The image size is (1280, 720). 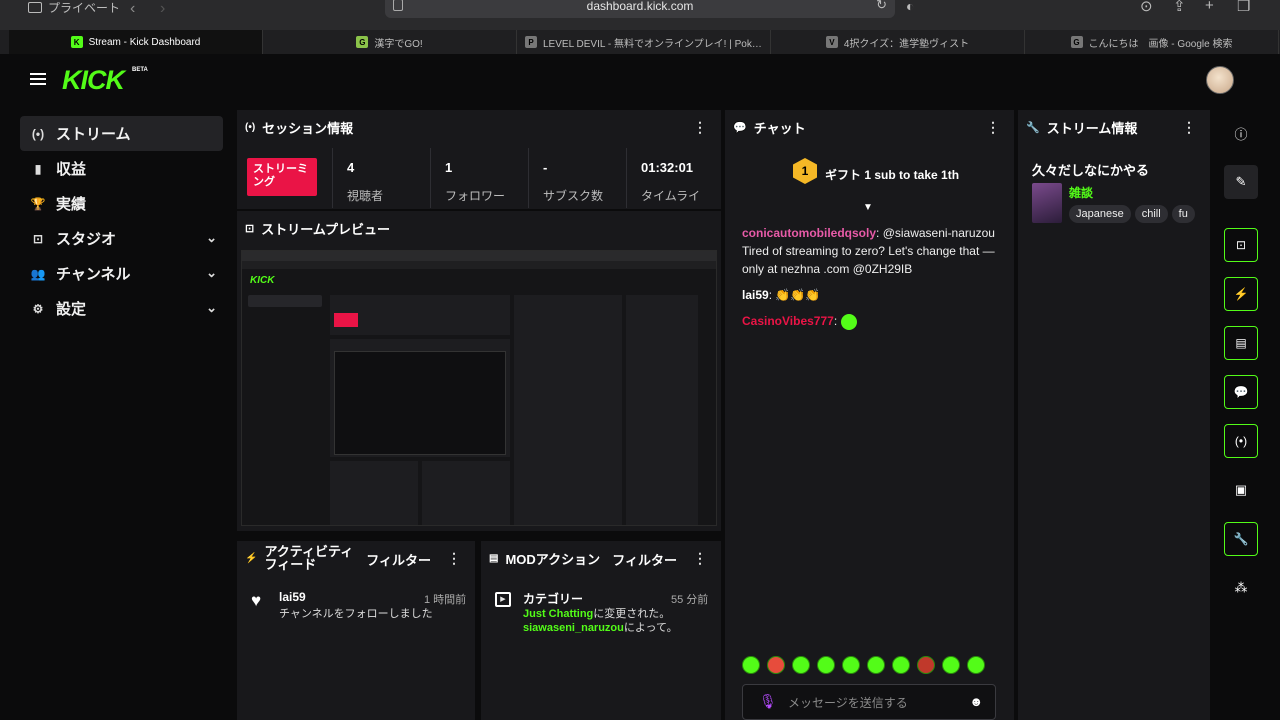 I want to click on sidebar-item-3: ⊡ スタジオ ⌄, so click(x=121, y=238).